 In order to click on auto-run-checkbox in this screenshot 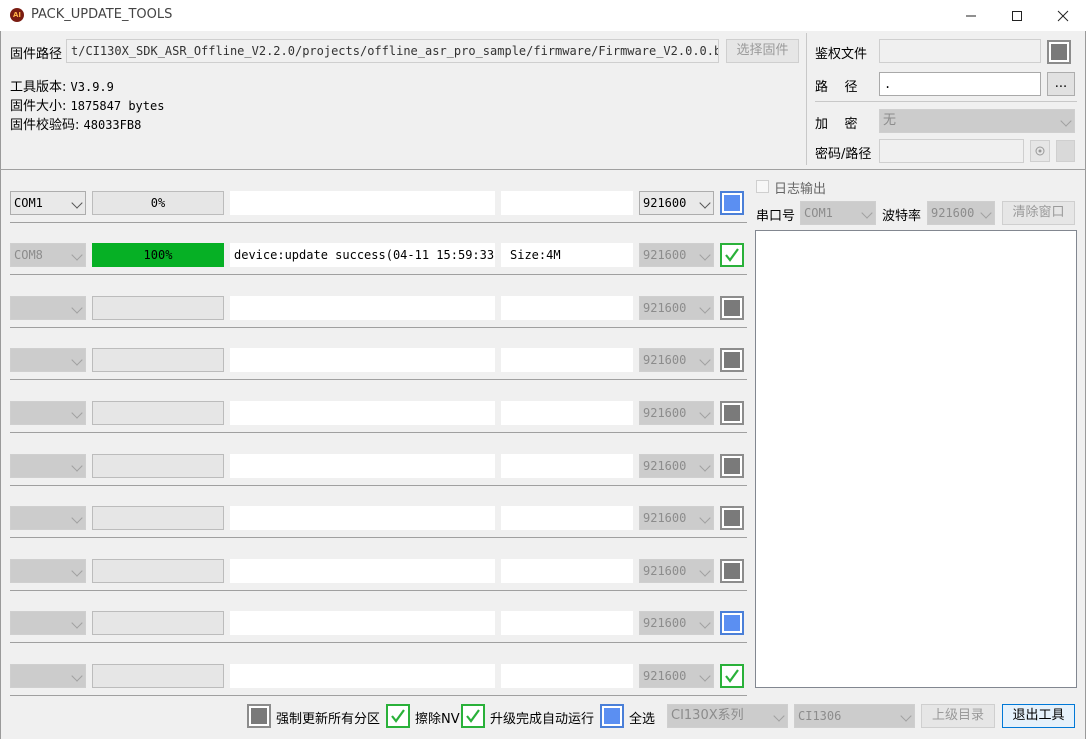, I will do `click(473, 716)`.